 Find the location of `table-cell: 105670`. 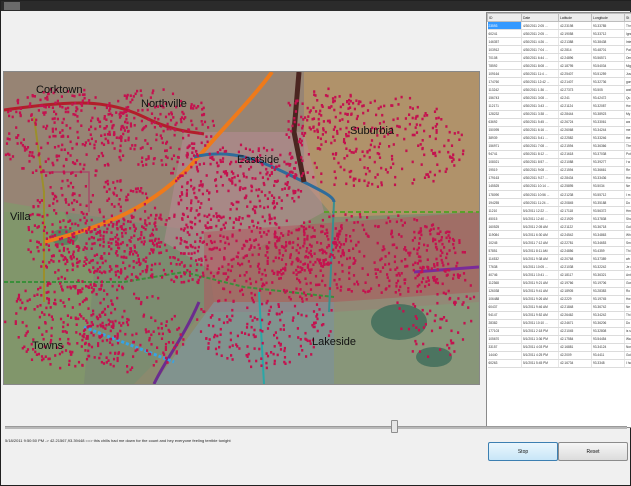

table-cell: 105670 is located at coordinates (504, 339).